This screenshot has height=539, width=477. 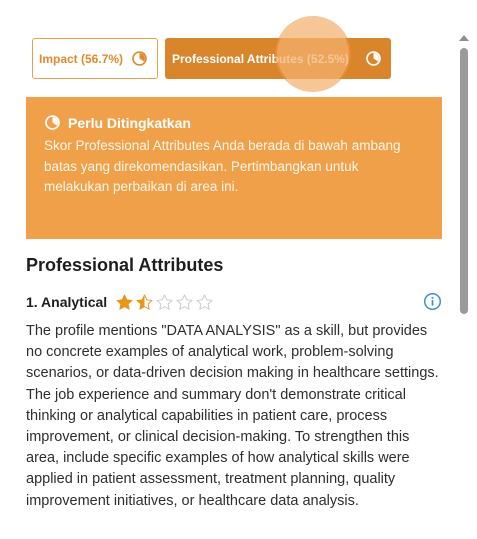 What do you see at coordinates (129, 122) in the screenshot?
I see `alert-title: Perlu Ditingkatkan` at bounding box center [129, 122].